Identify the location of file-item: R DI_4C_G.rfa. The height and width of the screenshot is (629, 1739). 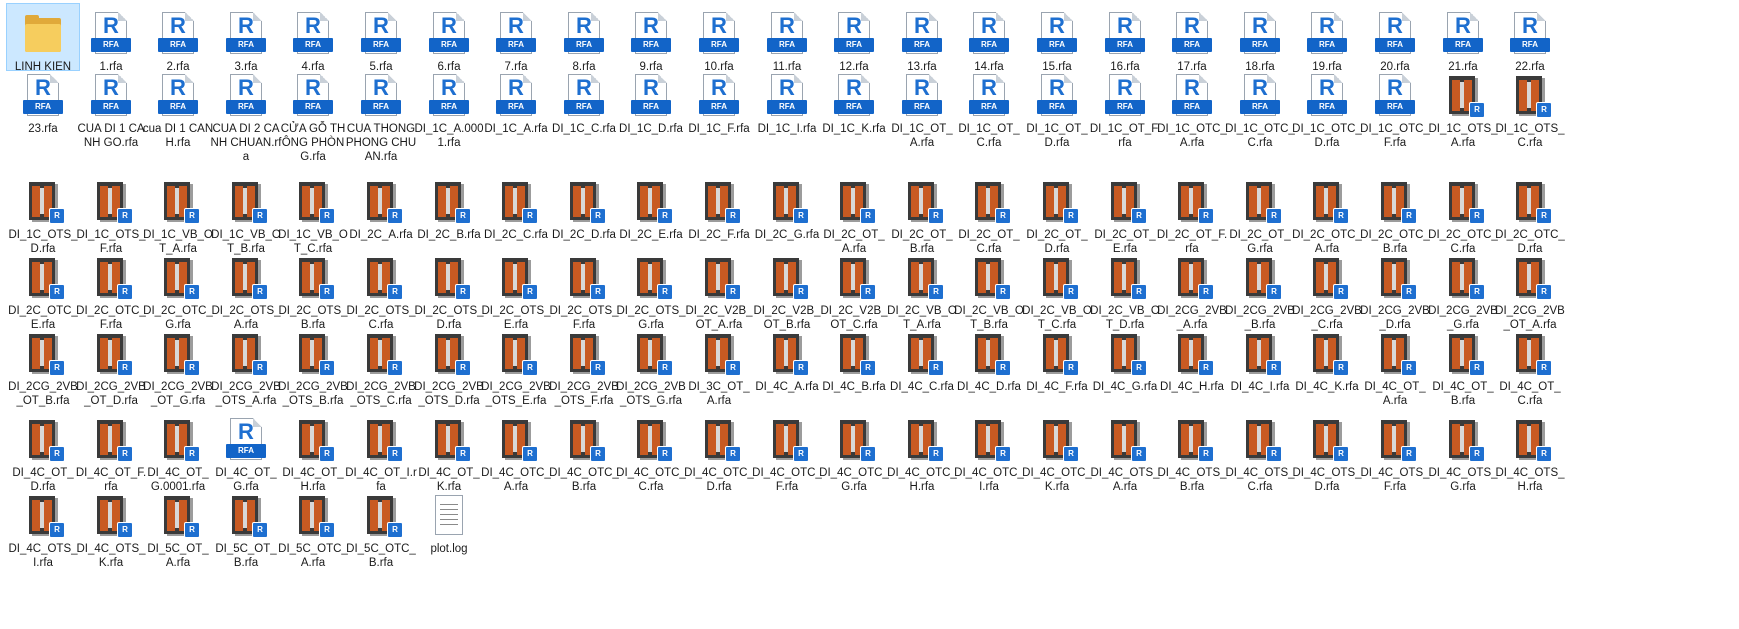
(1125, 359).